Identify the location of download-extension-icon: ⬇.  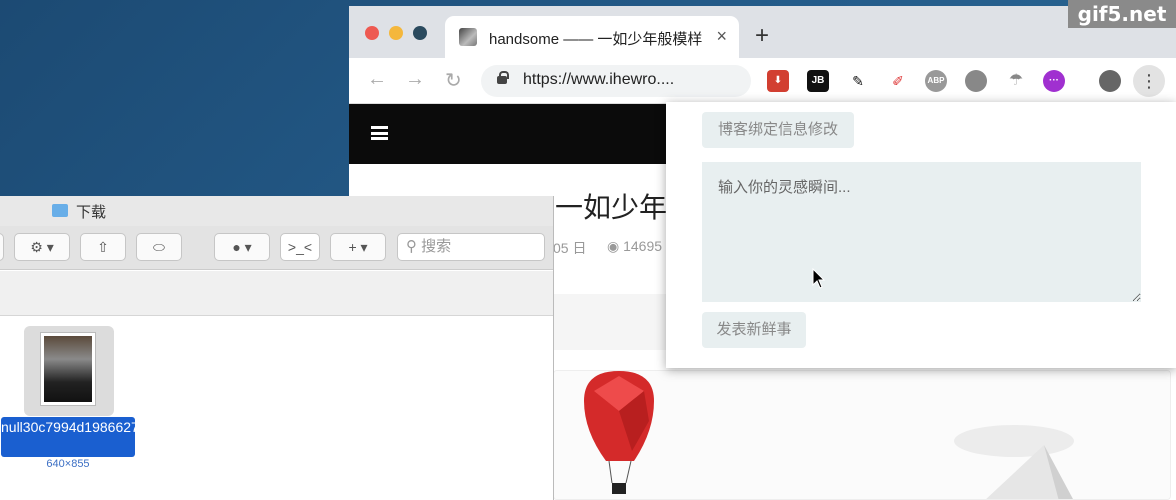
(778, 81).